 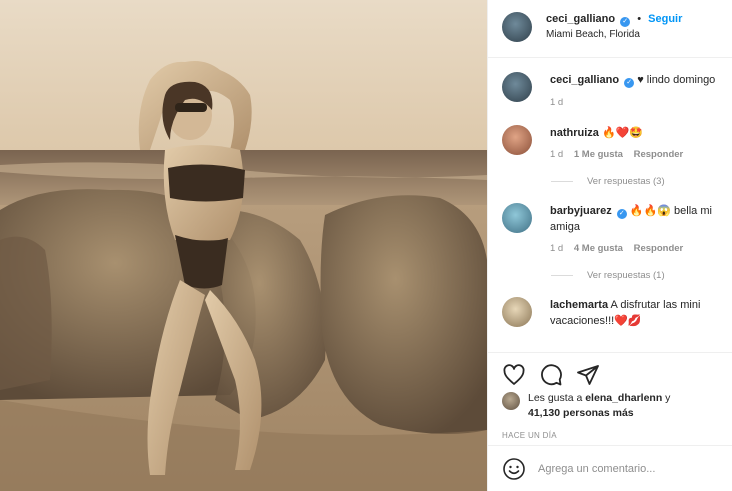 I want to click on caption-avatar, so click(x=517, y=87).